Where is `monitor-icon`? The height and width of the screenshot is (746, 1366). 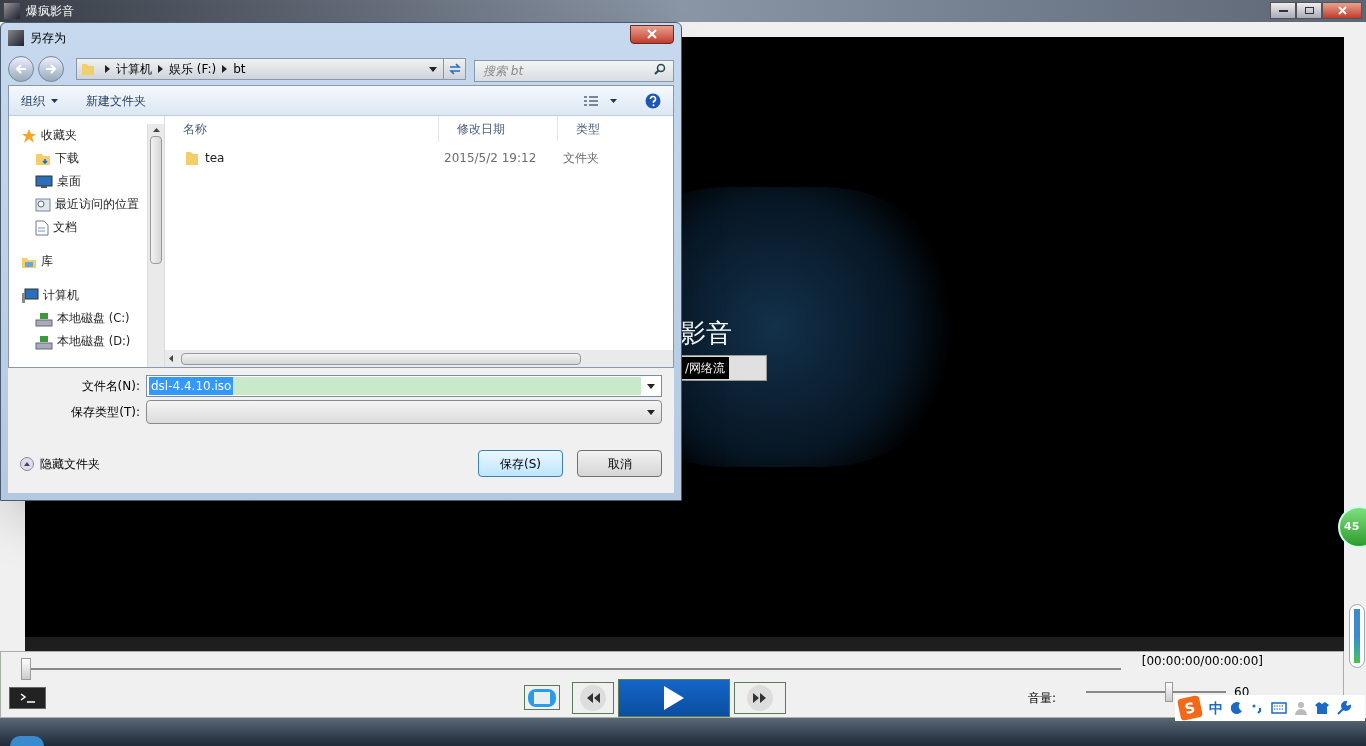 monitor-icon is located at coordinates (44, 181).